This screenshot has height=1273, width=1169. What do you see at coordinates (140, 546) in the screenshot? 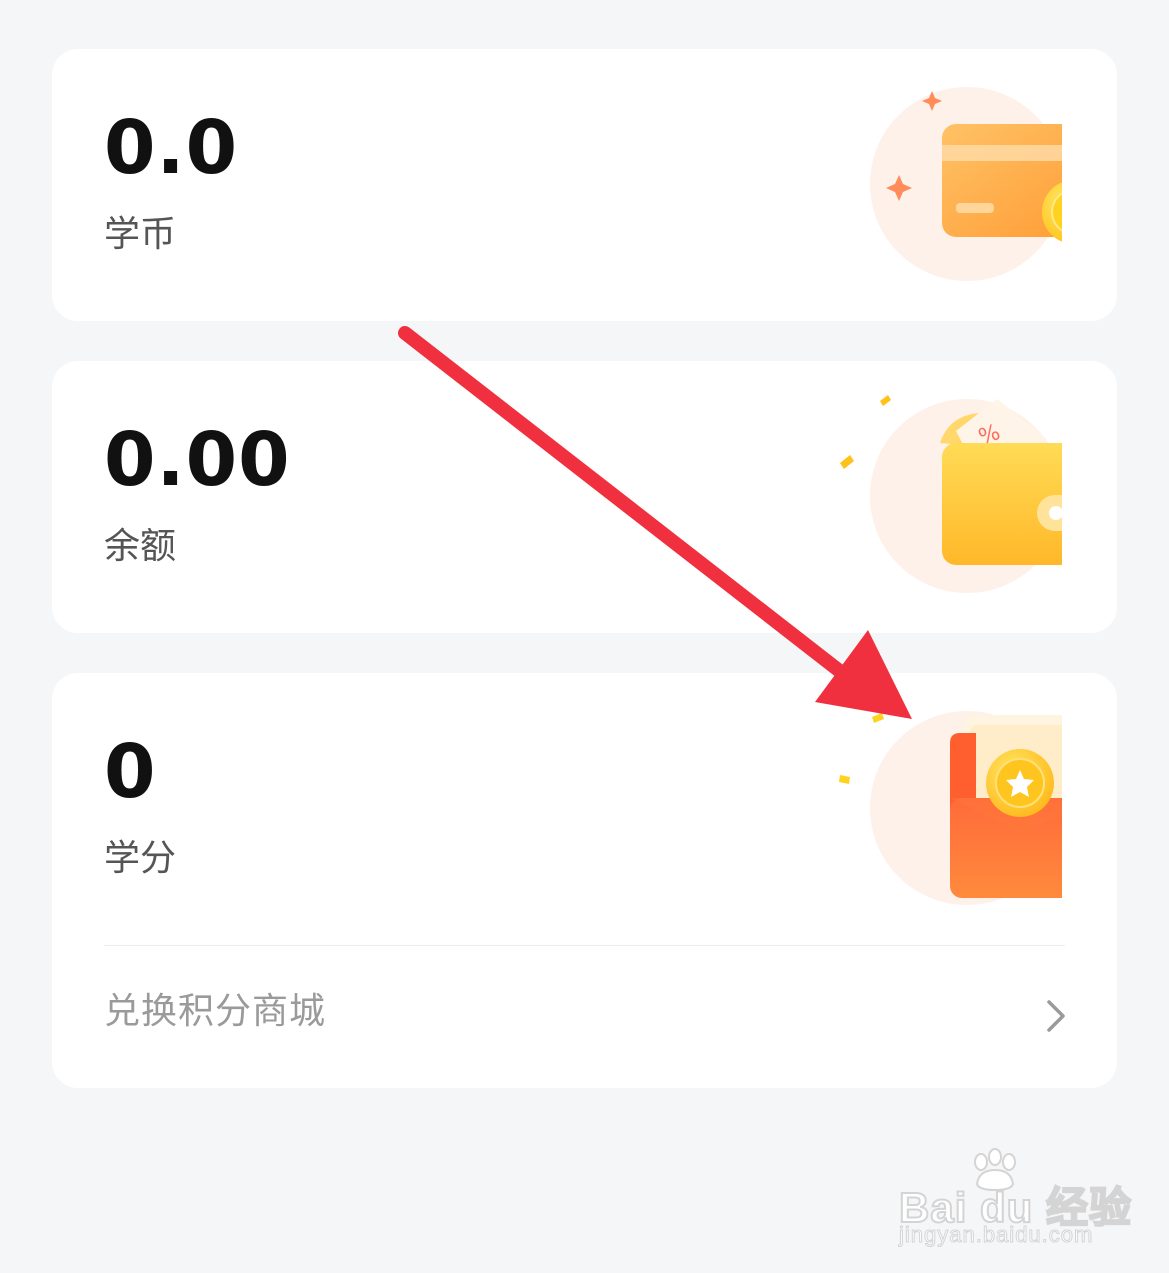
I see `balance-label: 余额` at bounding box center [140, 546].